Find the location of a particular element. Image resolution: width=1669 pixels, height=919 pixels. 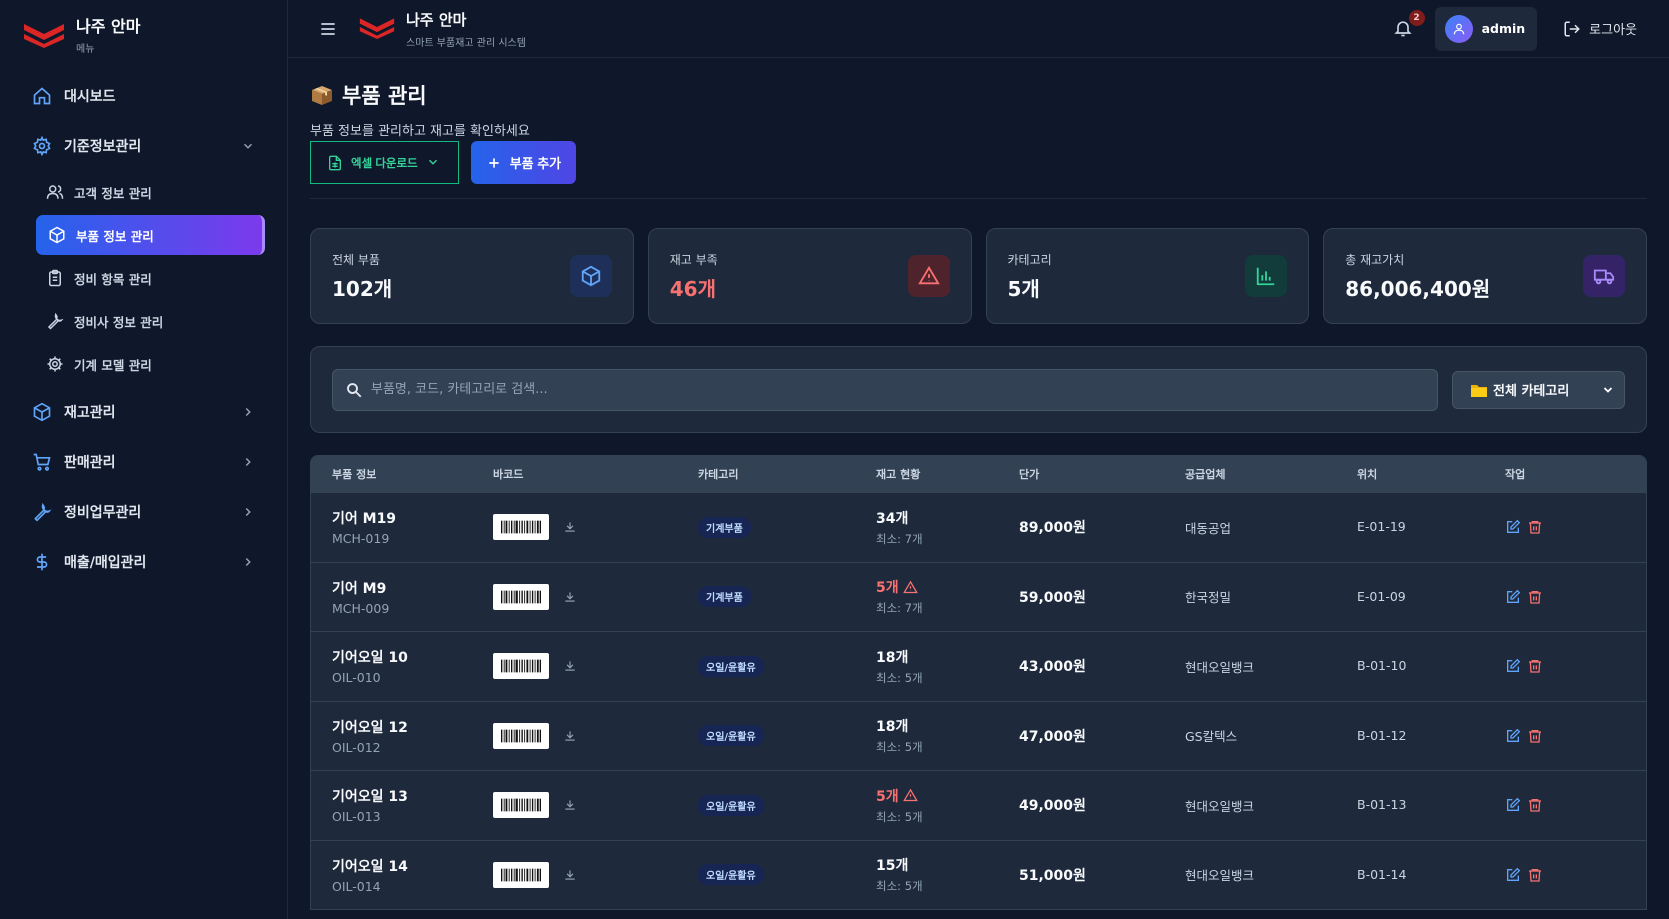

column-header: 카테고리 is located at coordinates (787, 474).